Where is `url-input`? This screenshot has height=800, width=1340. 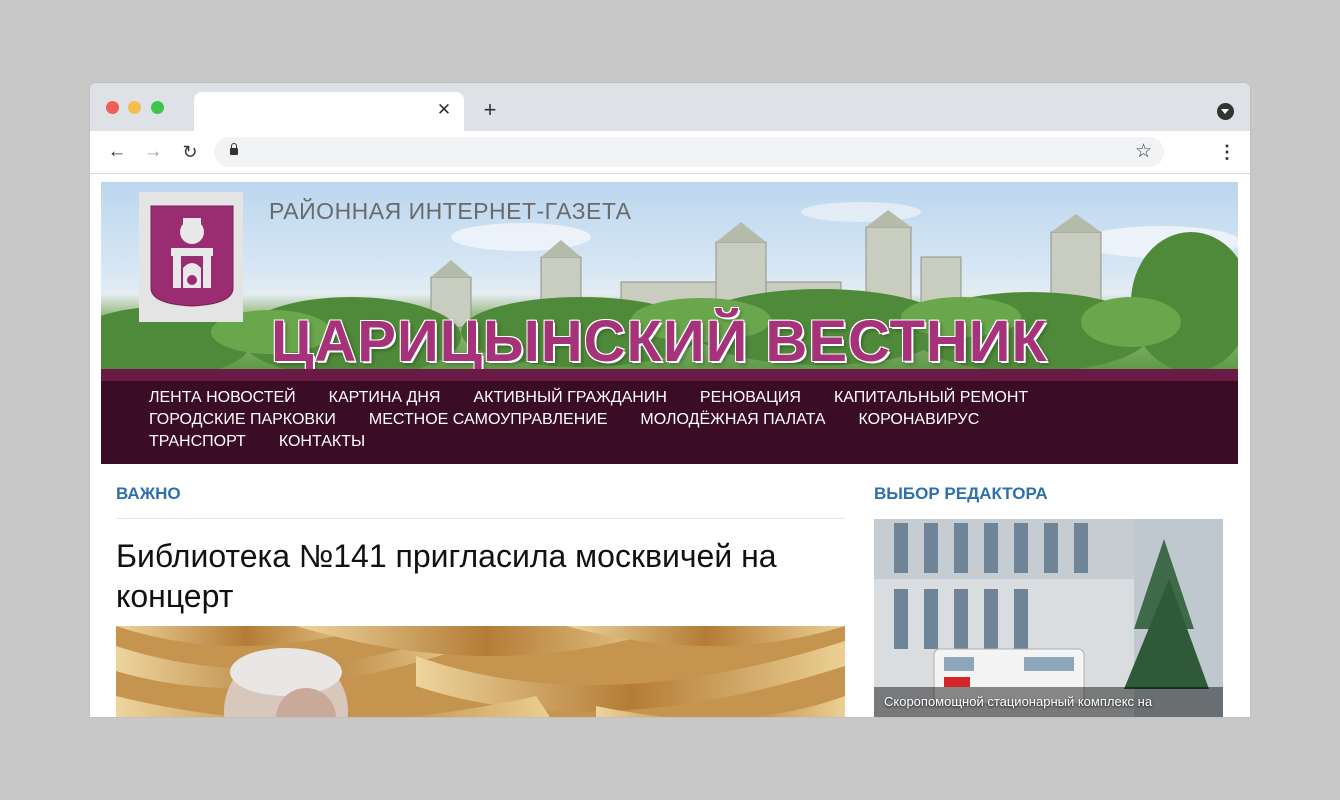
url-input is located at coordinates (682, 153).